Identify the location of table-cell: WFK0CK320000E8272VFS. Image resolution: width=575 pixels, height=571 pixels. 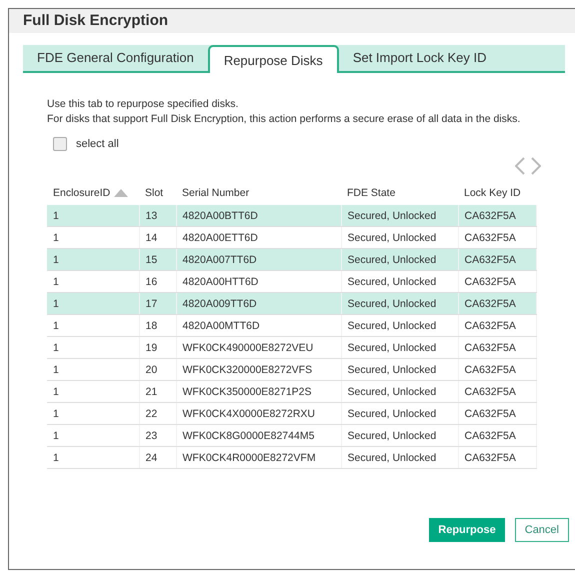
(258, 369).